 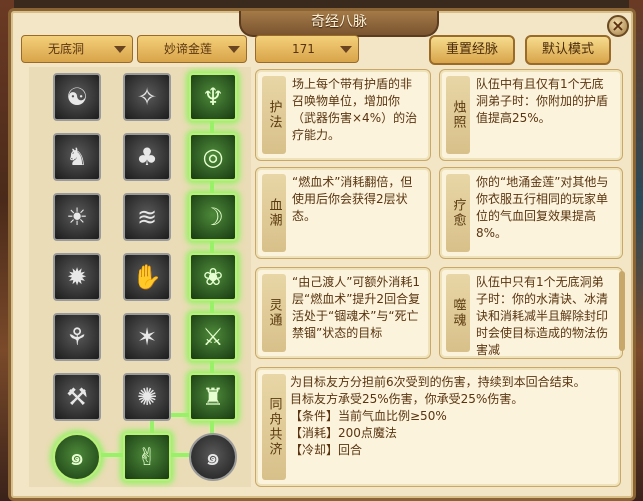 I want to click on lotus-flower-icon: ❀, so click(x=213, y=277).